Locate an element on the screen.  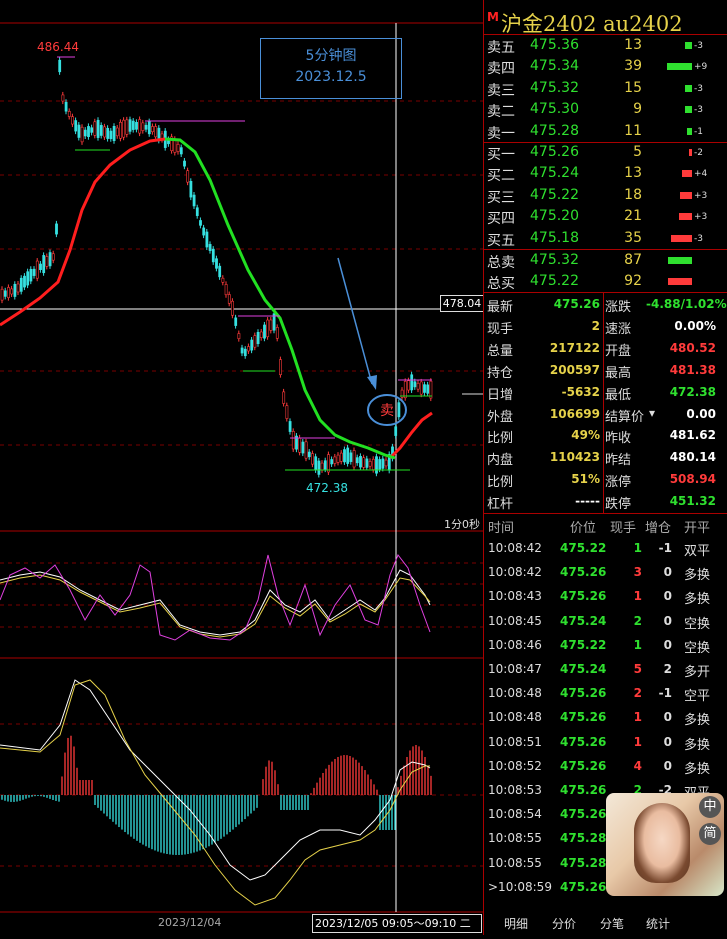
tick-row: 10:08:42 475.22 1 -1 双平 is located at coordinates (605, 548).